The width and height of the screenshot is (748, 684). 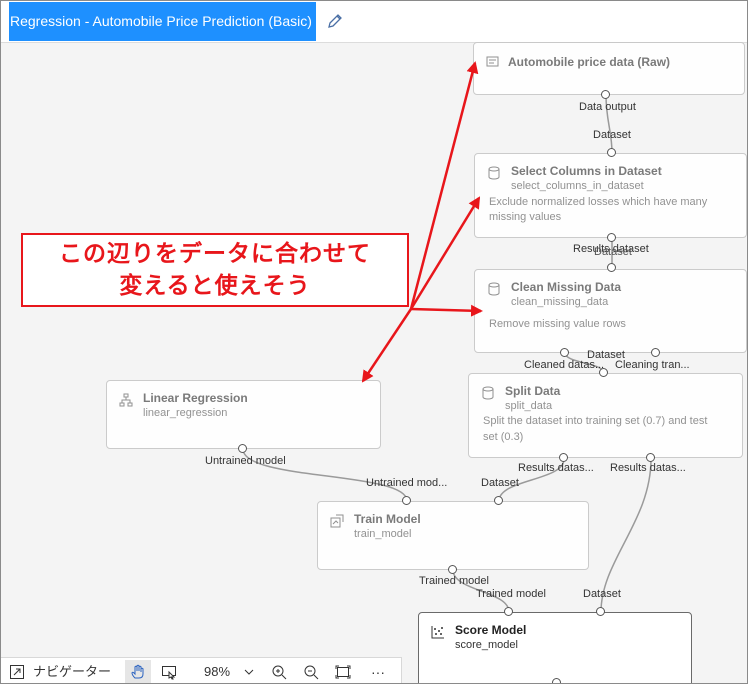 I want to click on hand-pan-icon, so click(x=138, y=672).